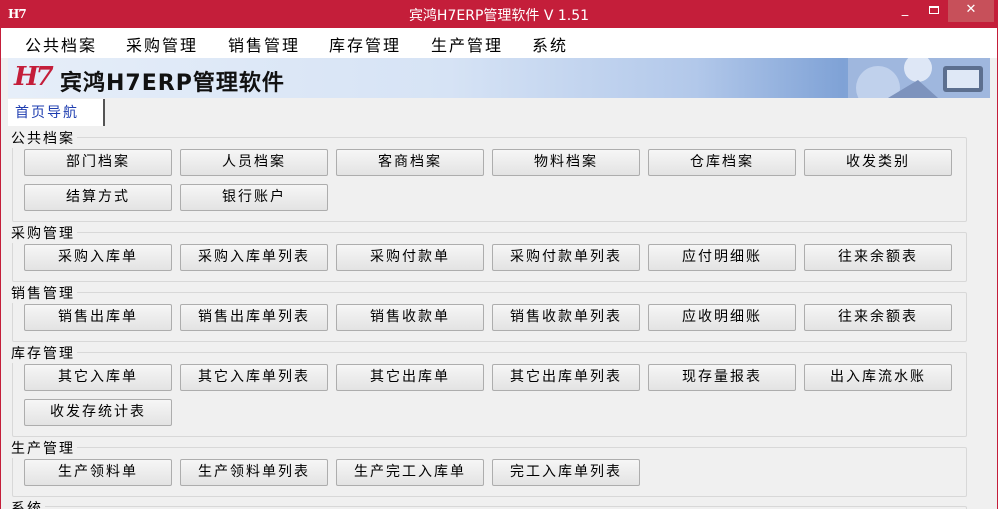 The height and width of the screenshot is (509, 998). I want to click on group-title: 生产管理, so click(43, 448).